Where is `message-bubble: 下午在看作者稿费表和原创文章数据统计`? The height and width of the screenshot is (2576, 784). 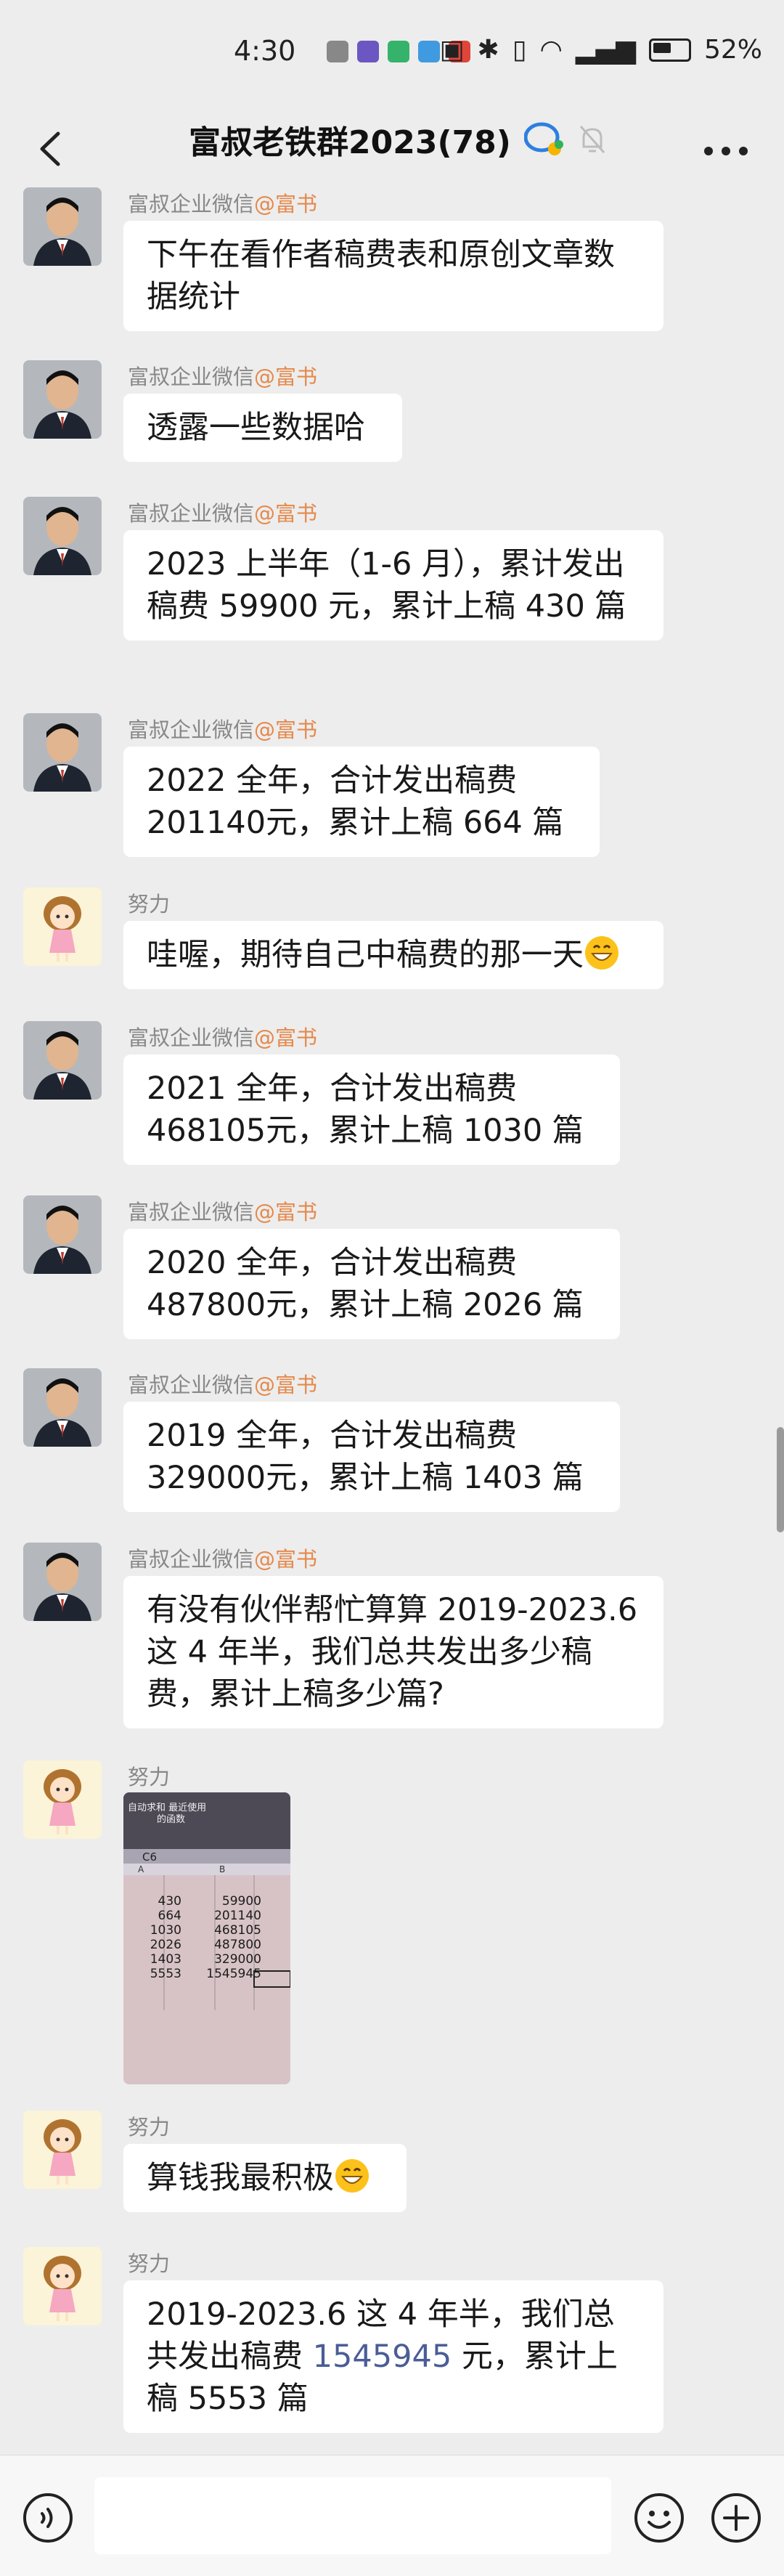 message-bubble: 下午在看作者稿费表和原创文章数据统计 is located at coordinates (393, 276).